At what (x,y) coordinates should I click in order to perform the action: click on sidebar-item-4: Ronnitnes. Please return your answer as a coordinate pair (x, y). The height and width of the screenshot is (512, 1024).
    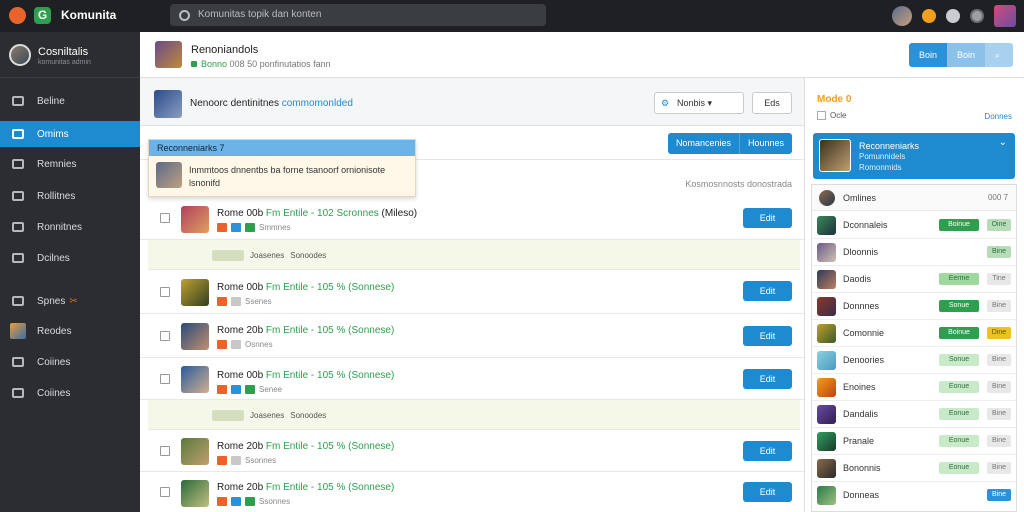
    Looking at the image, I should click on (70, 227).